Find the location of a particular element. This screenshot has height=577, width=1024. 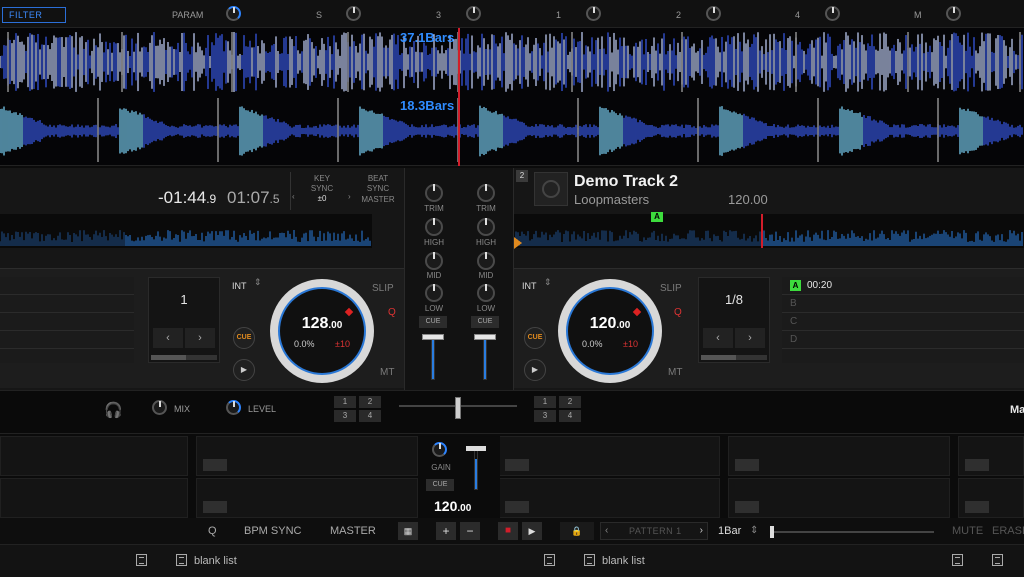

erase-button: ERASE is located at coordinates (1008, 531).